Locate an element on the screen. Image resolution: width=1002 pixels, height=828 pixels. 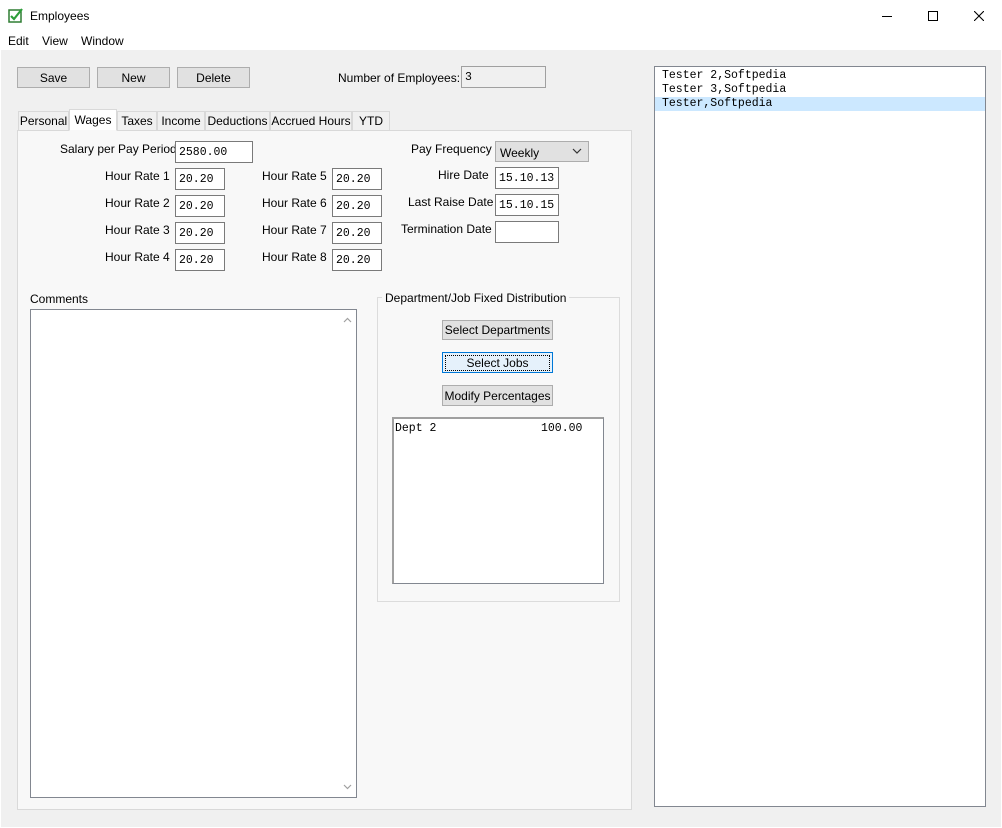
hour-rate-3-label: Hour Rate 3 is located at coordinates (137, 230).